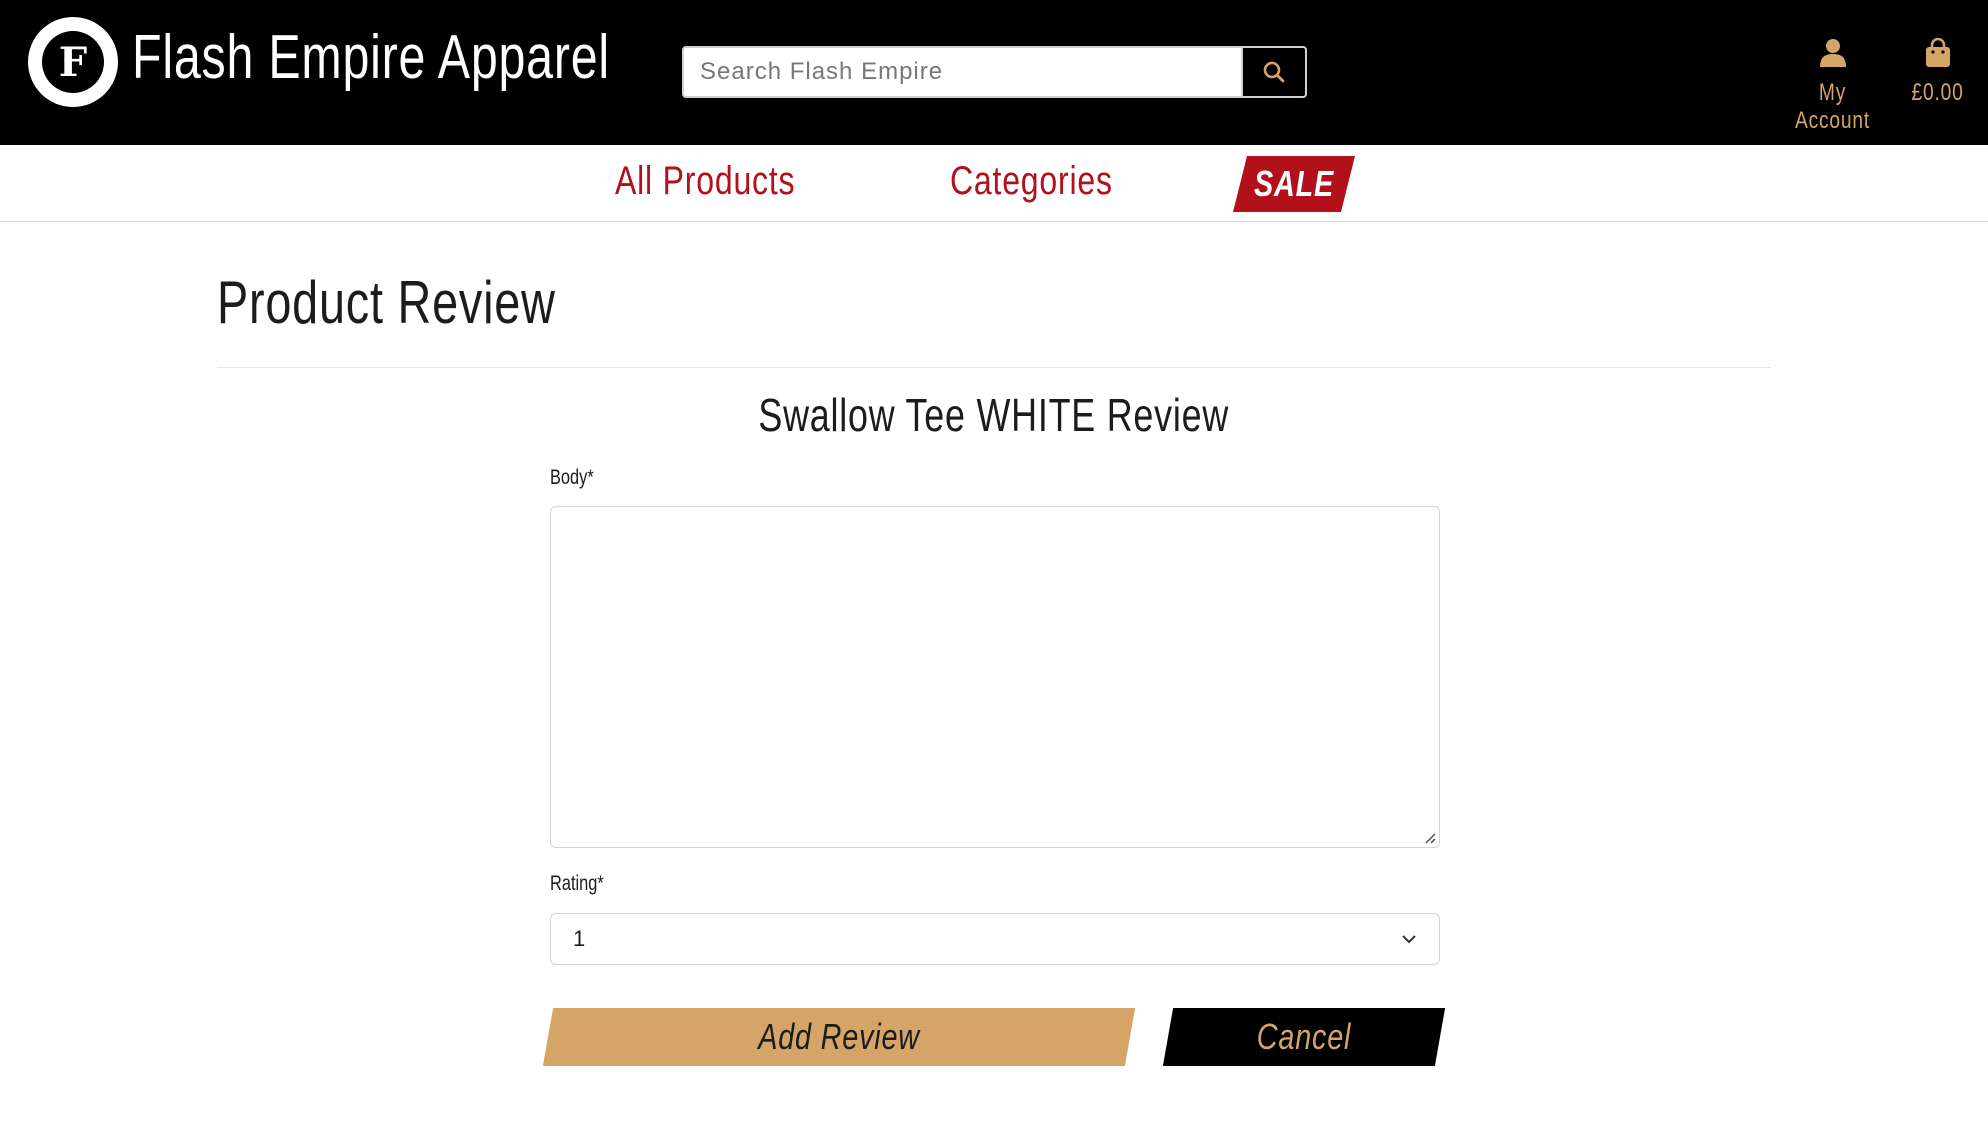  I want to click on brand-title: Flash Empire Apparel, so click(371, 57).